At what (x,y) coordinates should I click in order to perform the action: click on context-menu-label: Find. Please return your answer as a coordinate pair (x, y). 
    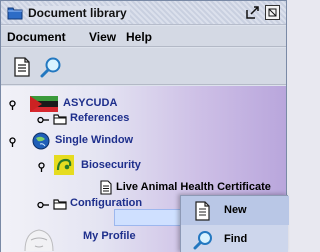
    Looking at the image, I should click on (236, 239).